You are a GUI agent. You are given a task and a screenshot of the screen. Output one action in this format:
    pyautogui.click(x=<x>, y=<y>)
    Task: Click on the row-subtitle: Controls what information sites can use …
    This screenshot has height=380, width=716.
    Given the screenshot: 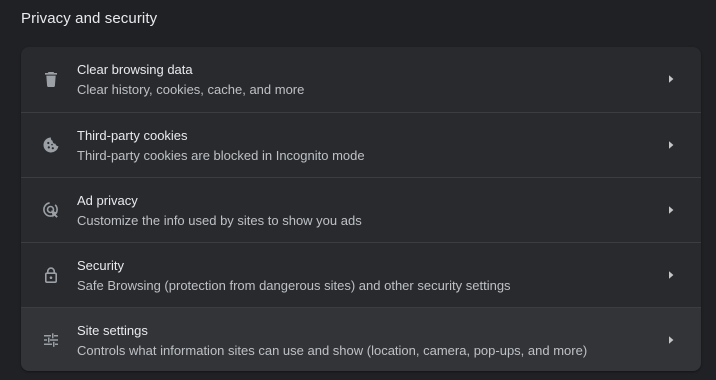 What is the action you would take?
    pyautogui.click(x=332, y=350)
    